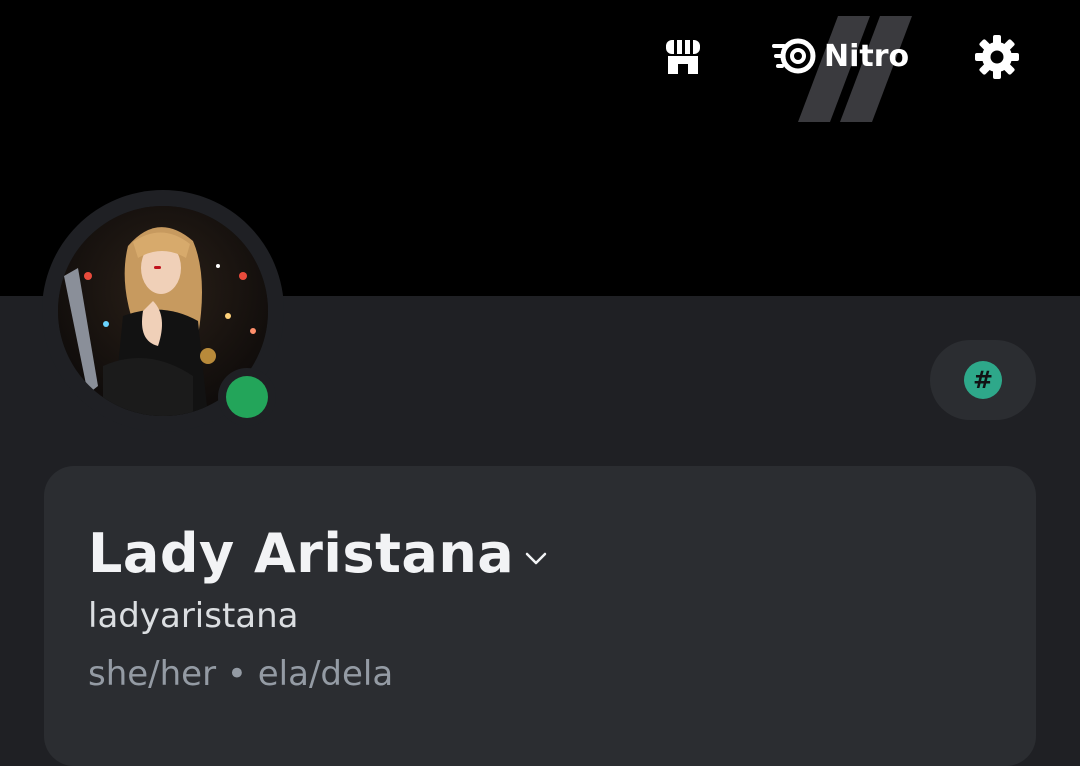  I want to click on nitro-button: Nitro, so click(844, 69).